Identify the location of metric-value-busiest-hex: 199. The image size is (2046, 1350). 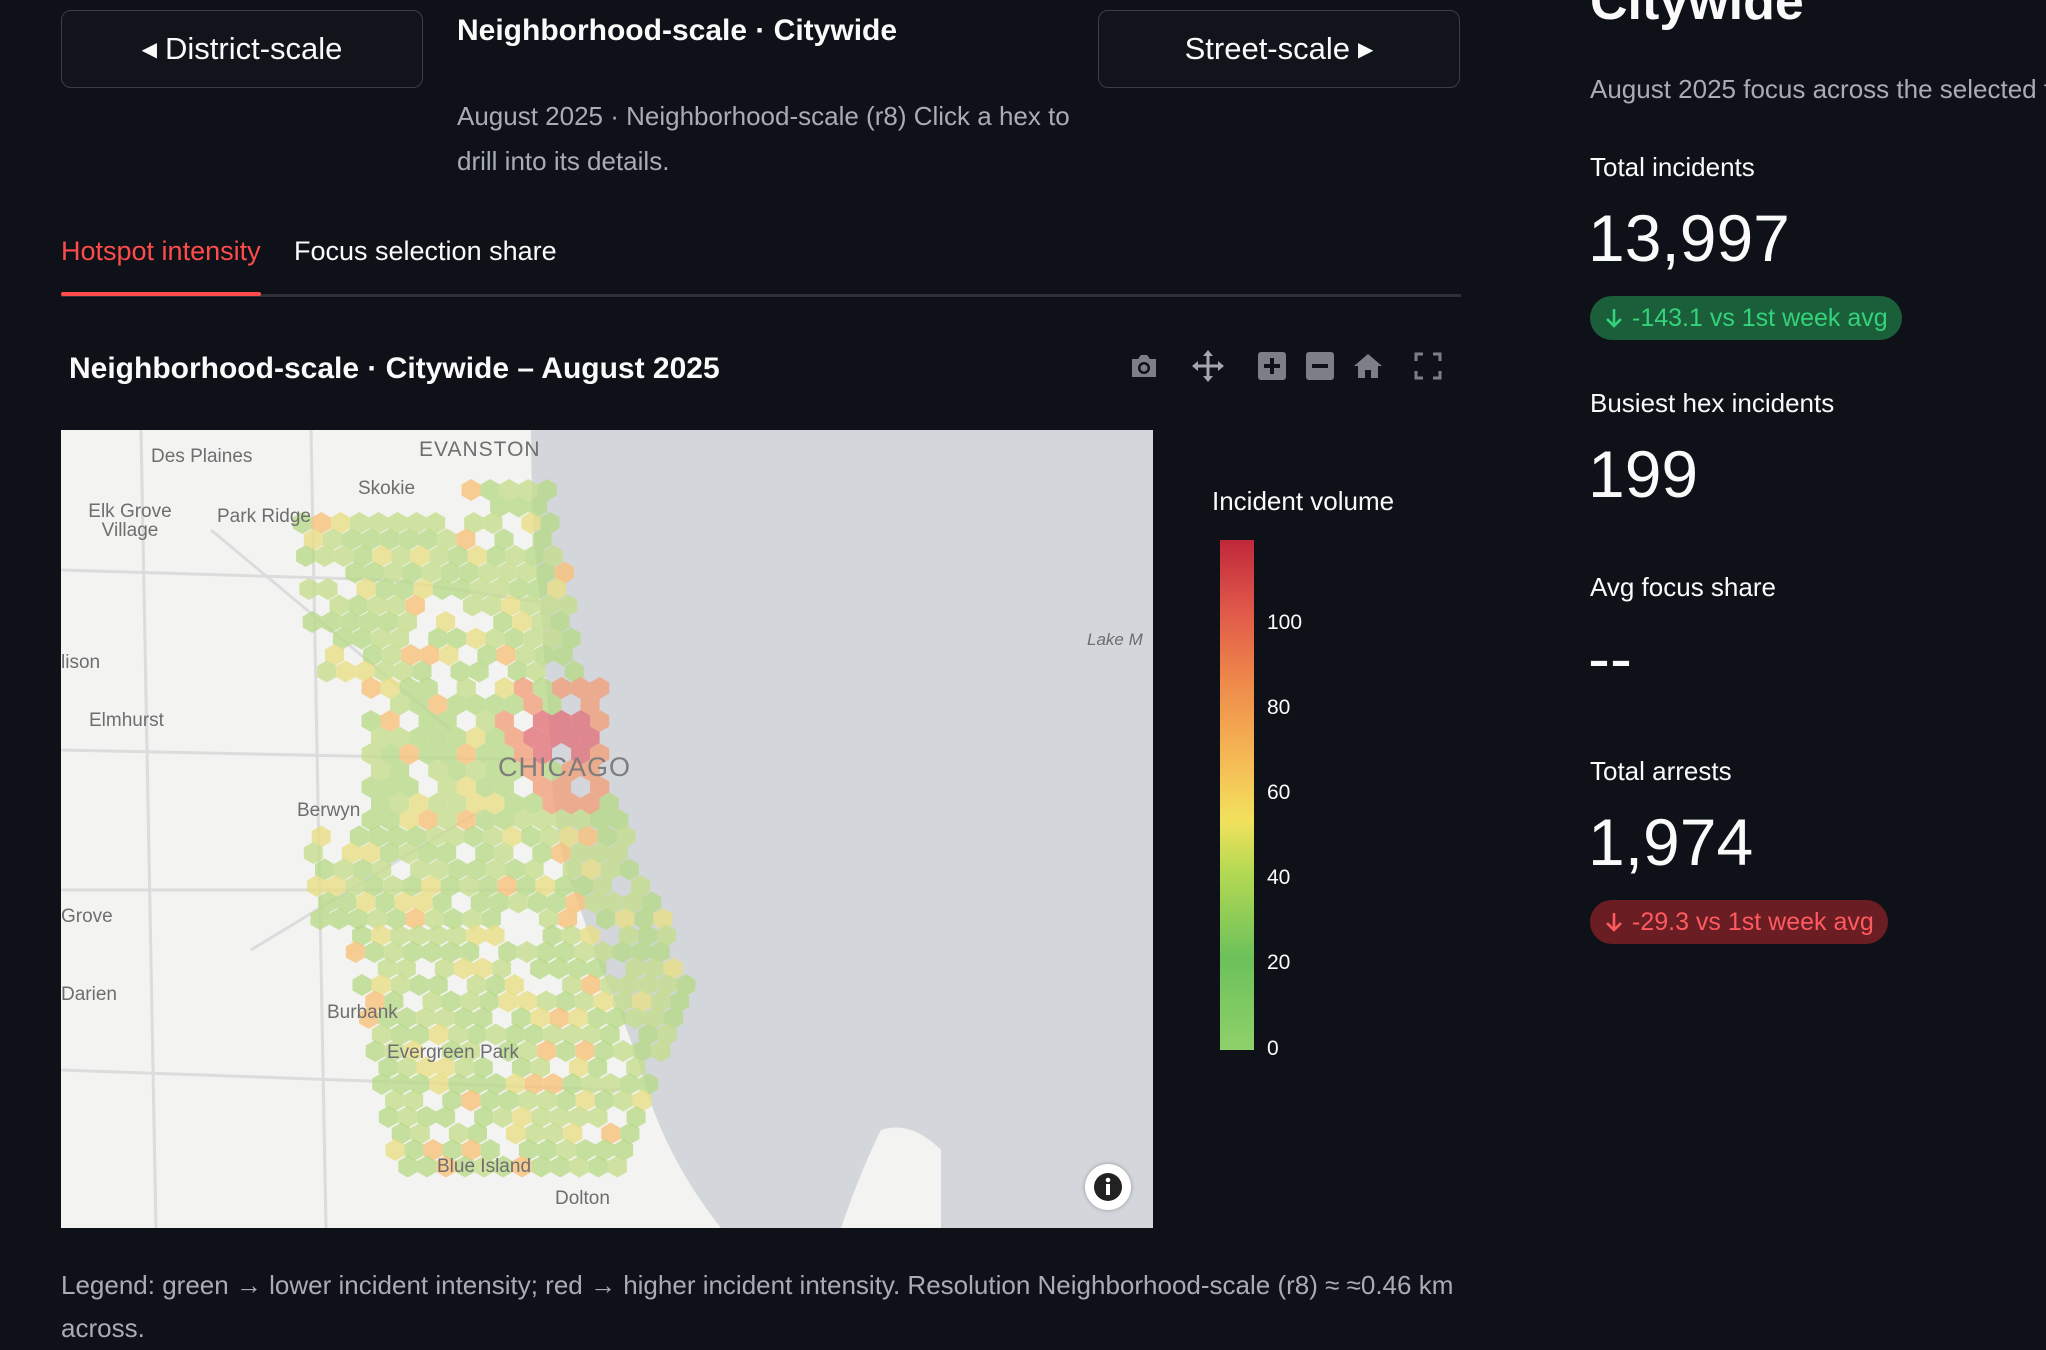
(1643, 474).